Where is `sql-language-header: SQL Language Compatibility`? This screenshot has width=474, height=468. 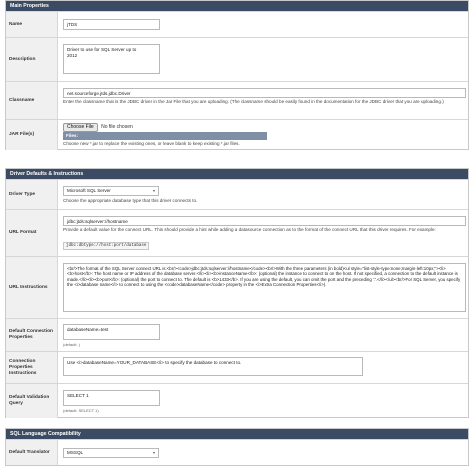
sql-language-header: SQL Language Compatibility is located at coordinates (237, 434).